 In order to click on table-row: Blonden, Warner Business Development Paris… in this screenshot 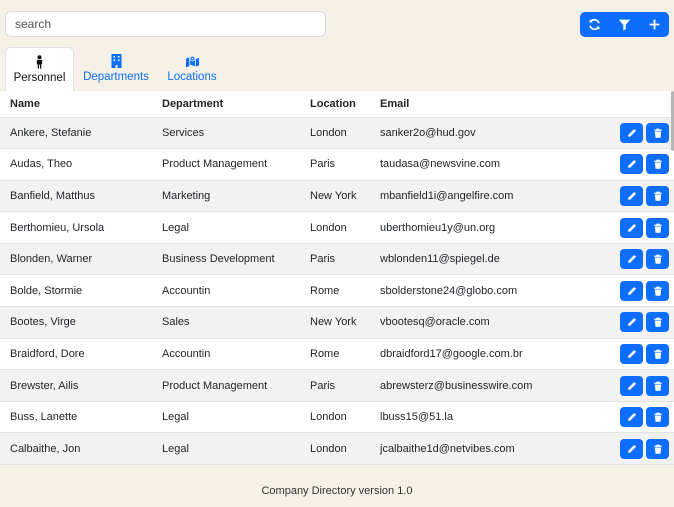, I will do `click(337, 259)`.